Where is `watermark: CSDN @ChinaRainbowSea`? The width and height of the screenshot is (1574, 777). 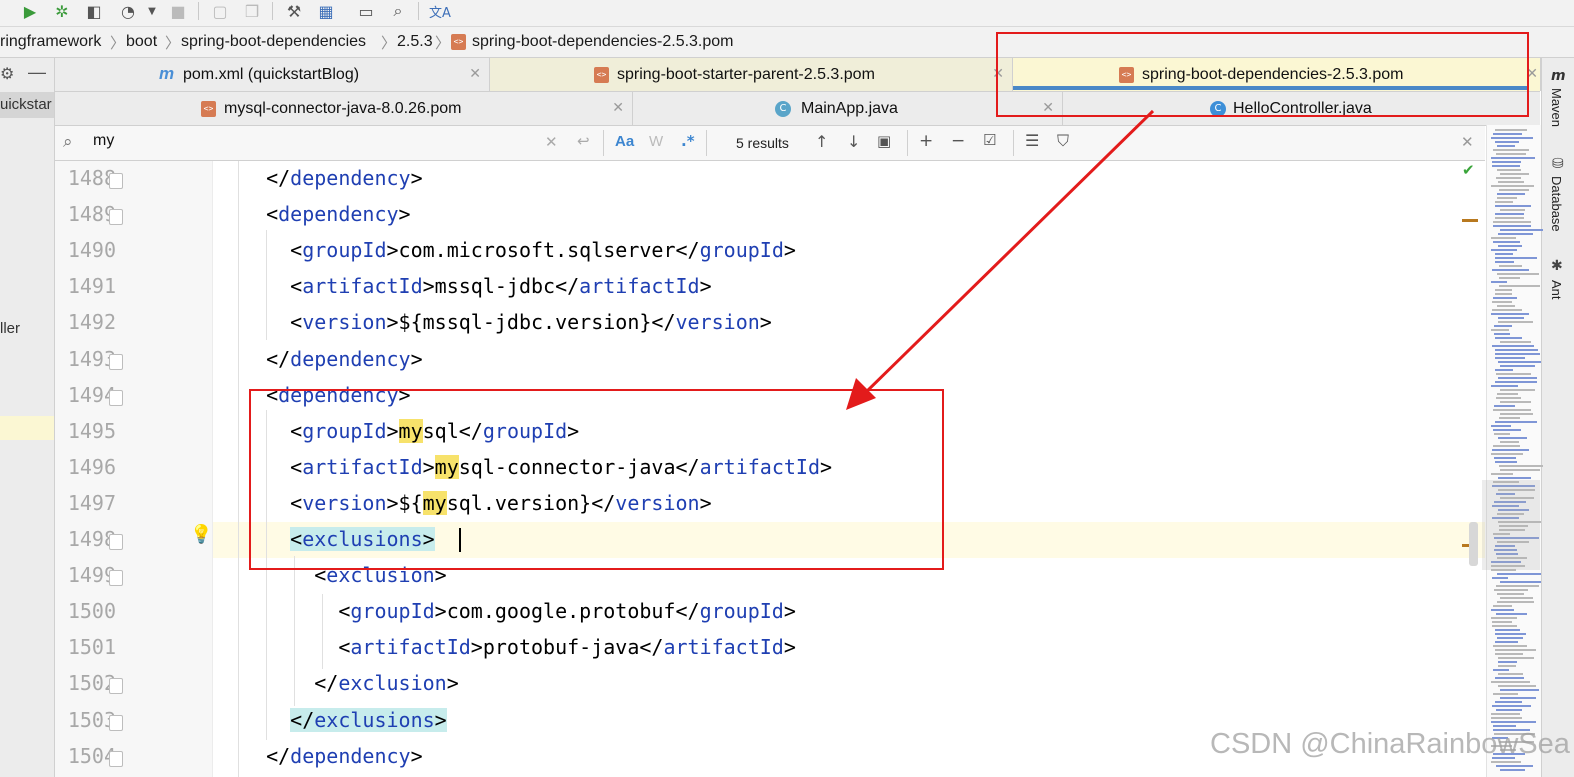
watermark: CSDN @ChinaRainbowSea is located at coordinates (1390, 744).